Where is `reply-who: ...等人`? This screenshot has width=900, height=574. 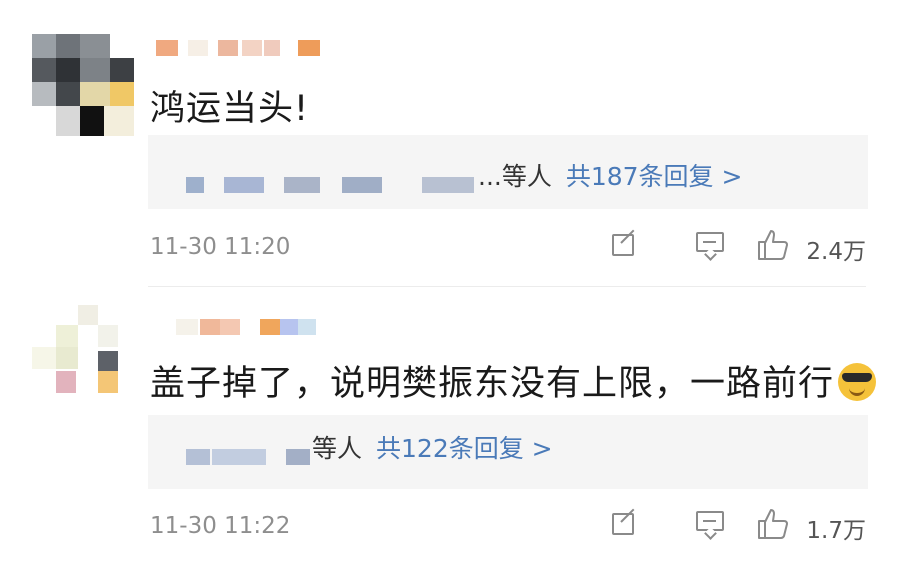
reply-who: ...等人 is located at coordinates (515, 176).